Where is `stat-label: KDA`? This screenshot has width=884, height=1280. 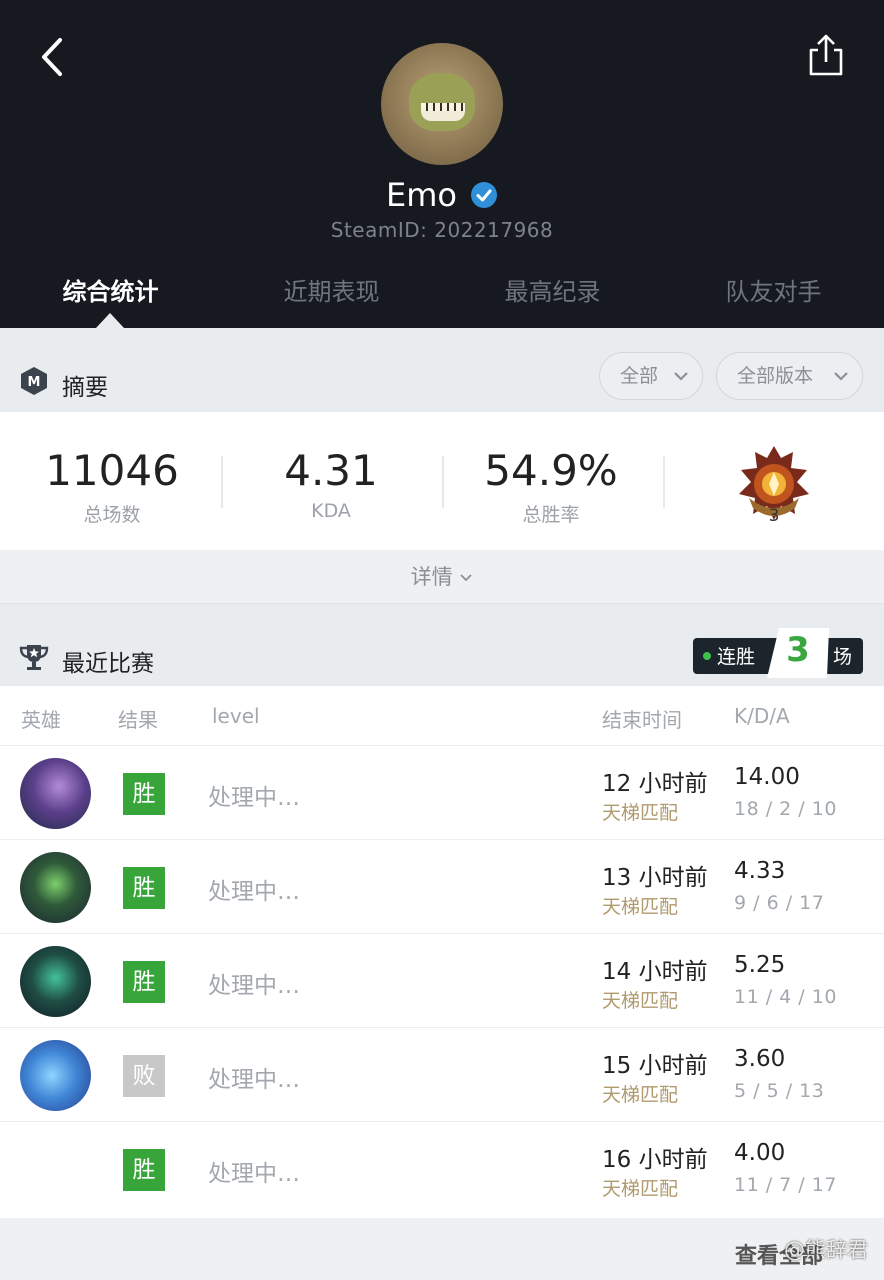
stat-label: KDA is located at coordinates (331, 511).